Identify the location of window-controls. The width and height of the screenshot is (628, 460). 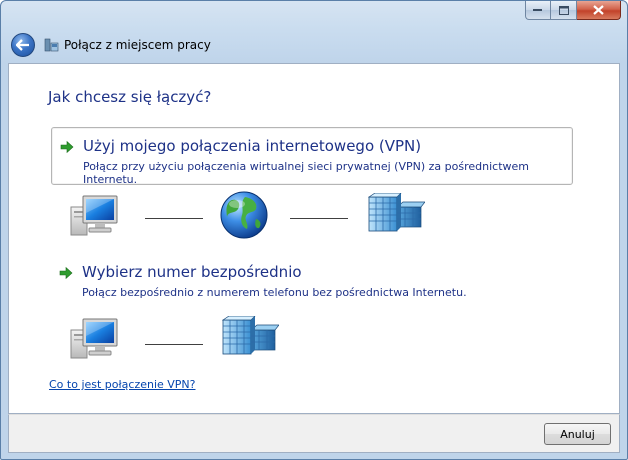
(573, 10).